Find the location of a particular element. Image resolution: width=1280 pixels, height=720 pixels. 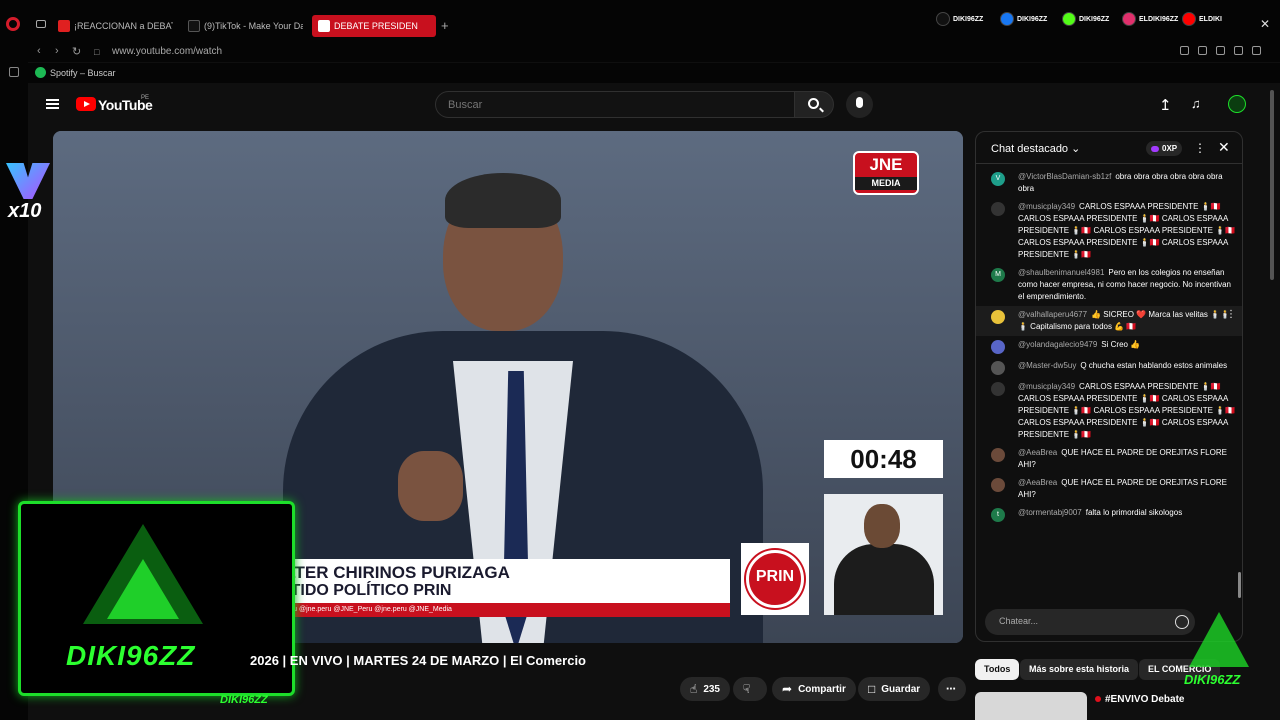

share-label: Compartir is located at coordinates (822, 689).